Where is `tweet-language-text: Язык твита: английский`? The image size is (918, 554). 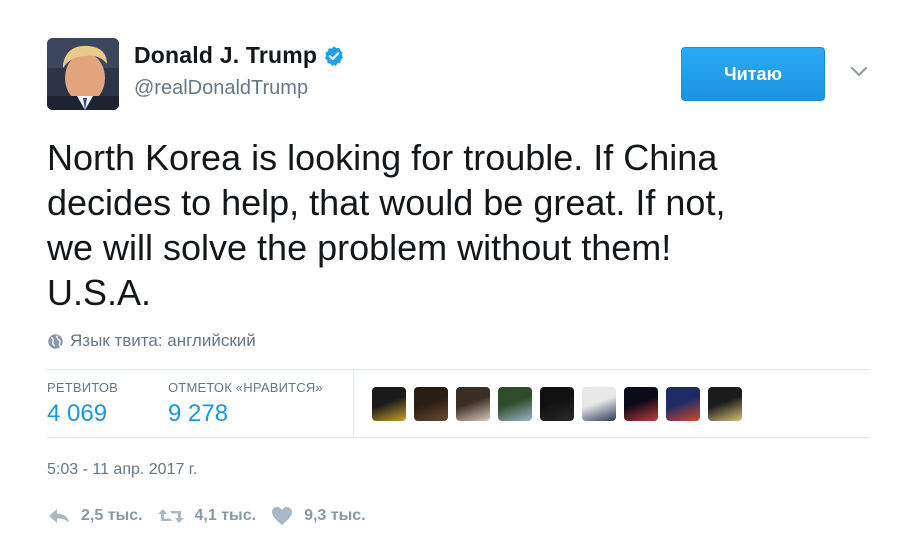
tweet-language-text: Язык твита: английский is located at coordinates (163, 341).